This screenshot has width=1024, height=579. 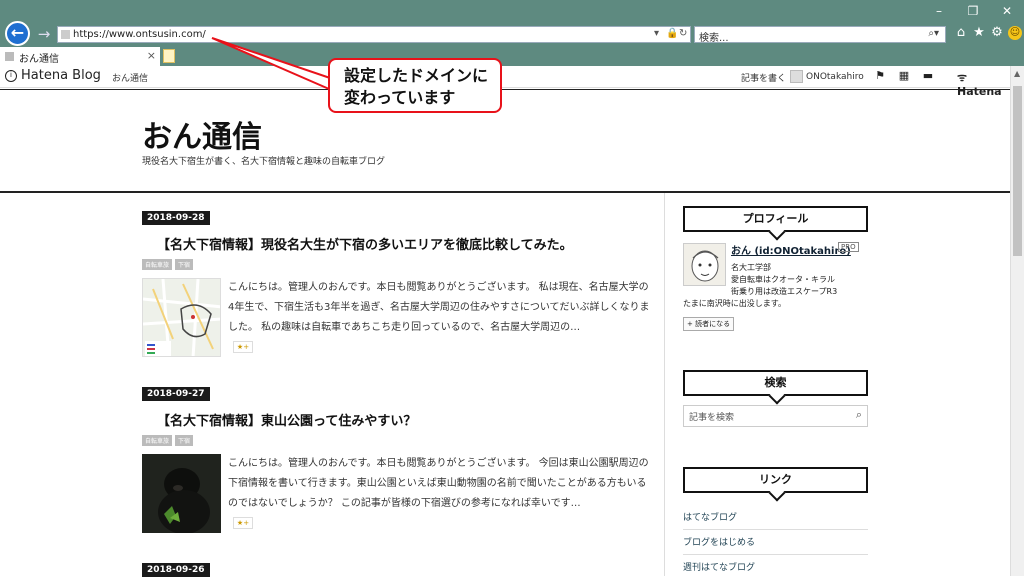 What do you see at coordinates (181, 493) in the screenshot?
I see `gorilla-photo-thumbnail` at bounding box center [181, 493].